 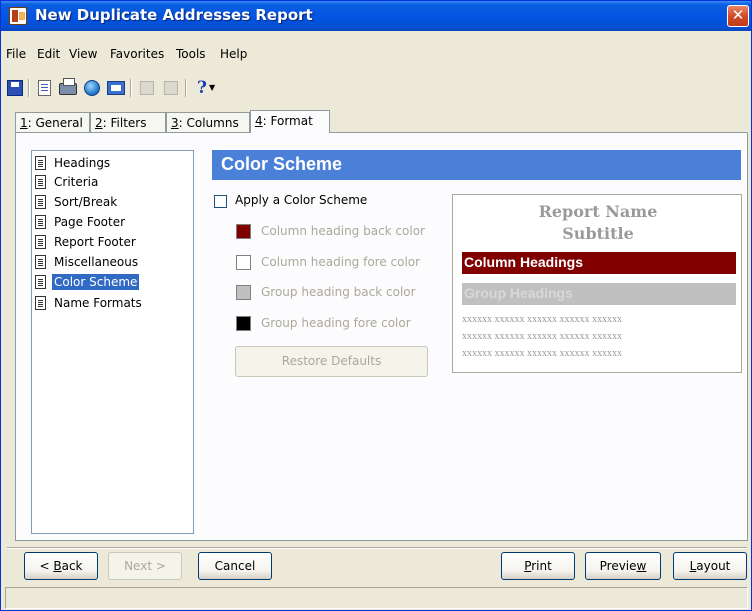 What do you see at coordinates (212, 87) in the screenshot?
I see `dropdown-arrow-icon: ▼` at bounding box center [212, 87].